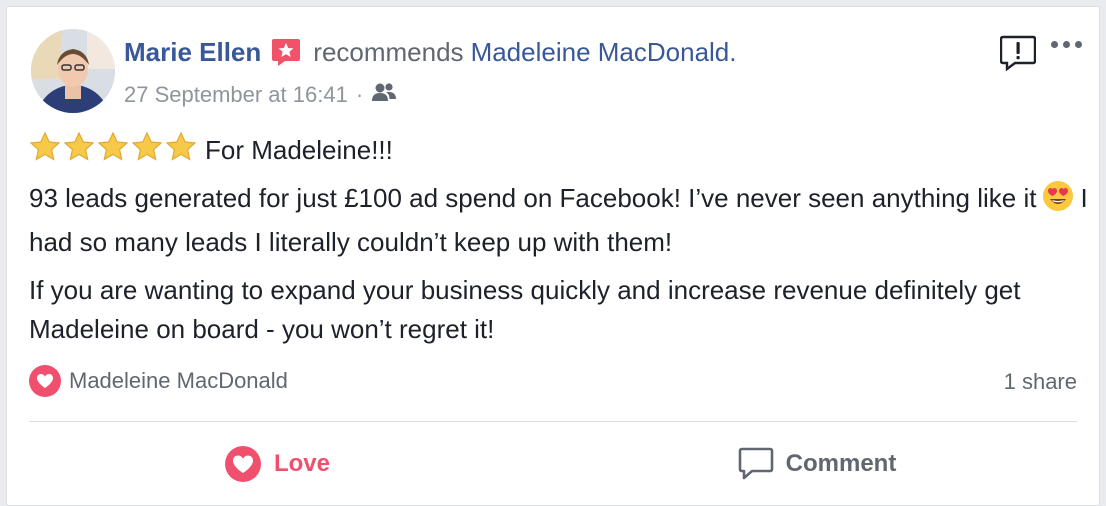 This screenshot has width=1106, height=506. What do you see at coordinates (388, 52) in the screenshot?
I see `action-verb: recommends` at bounding box center [388, 52].